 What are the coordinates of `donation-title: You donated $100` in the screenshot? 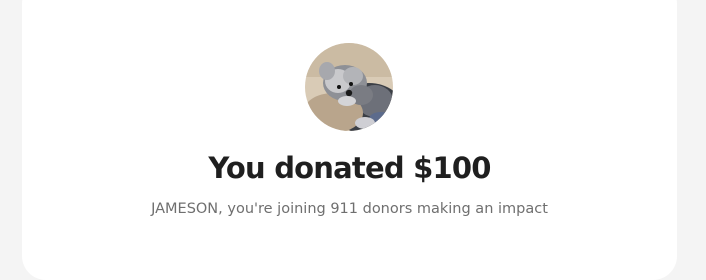 It's located at (349, 168).